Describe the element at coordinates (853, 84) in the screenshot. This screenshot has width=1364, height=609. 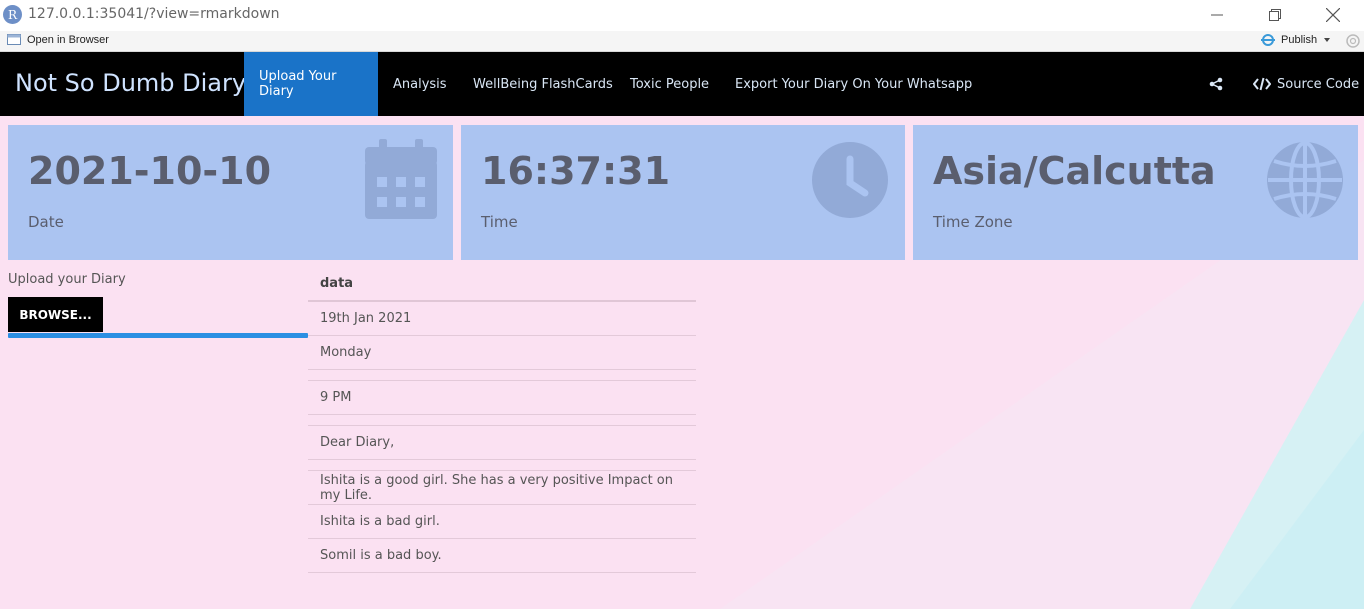
I see `tab-export-whatsapp: Export Your Diary On Your Whatsapp` at that location.